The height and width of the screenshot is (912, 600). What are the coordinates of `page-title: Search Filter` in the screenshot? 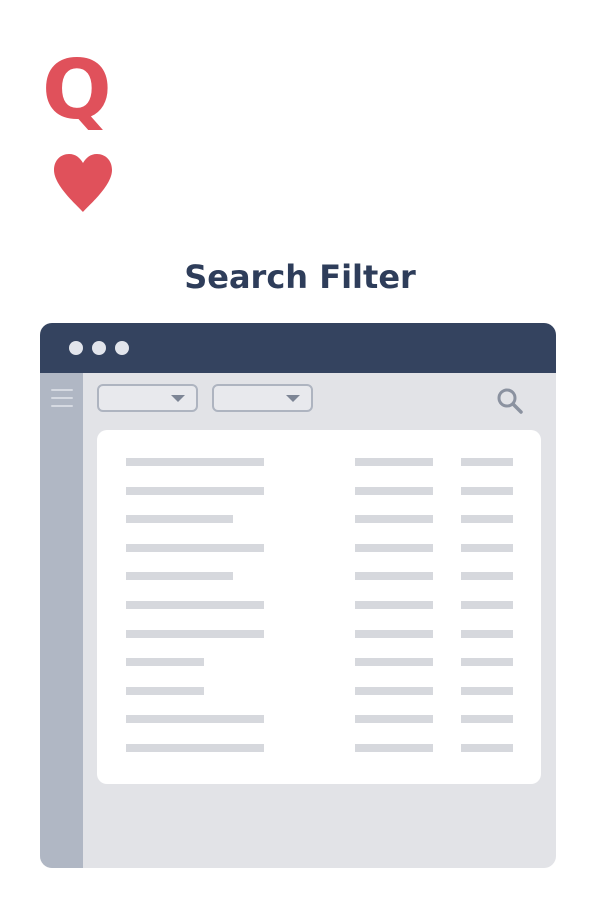 It's located at (300, 277).